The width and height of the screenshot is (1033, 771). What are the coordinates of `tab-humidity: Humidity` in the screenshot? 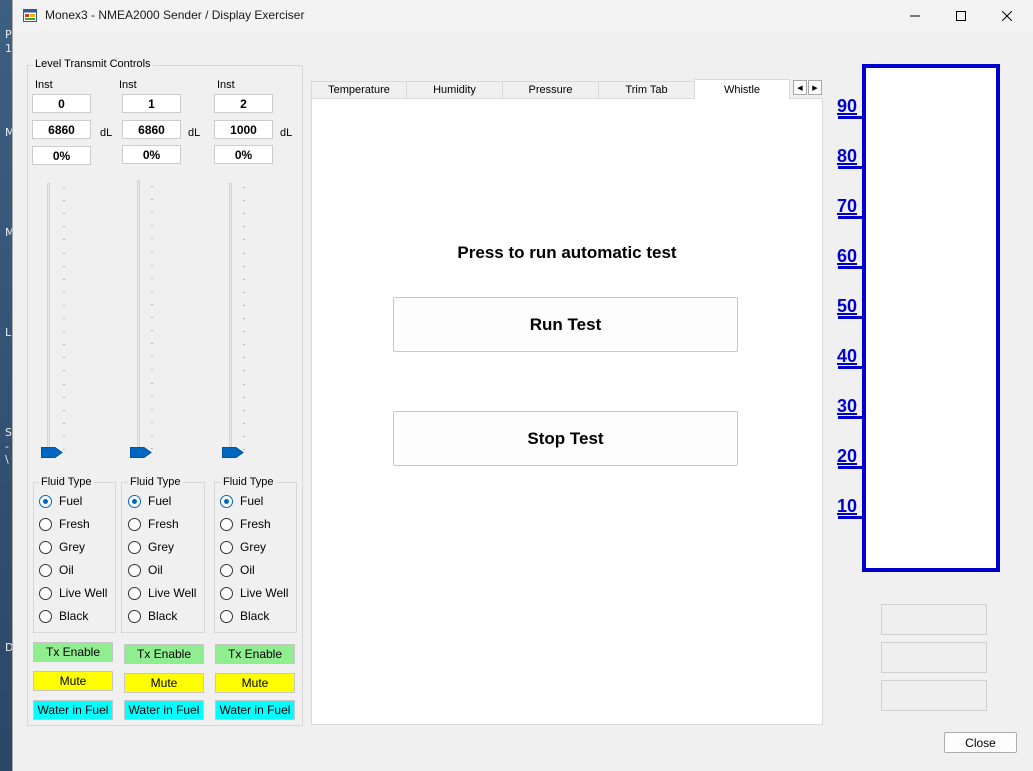 It's located at (454, 89).